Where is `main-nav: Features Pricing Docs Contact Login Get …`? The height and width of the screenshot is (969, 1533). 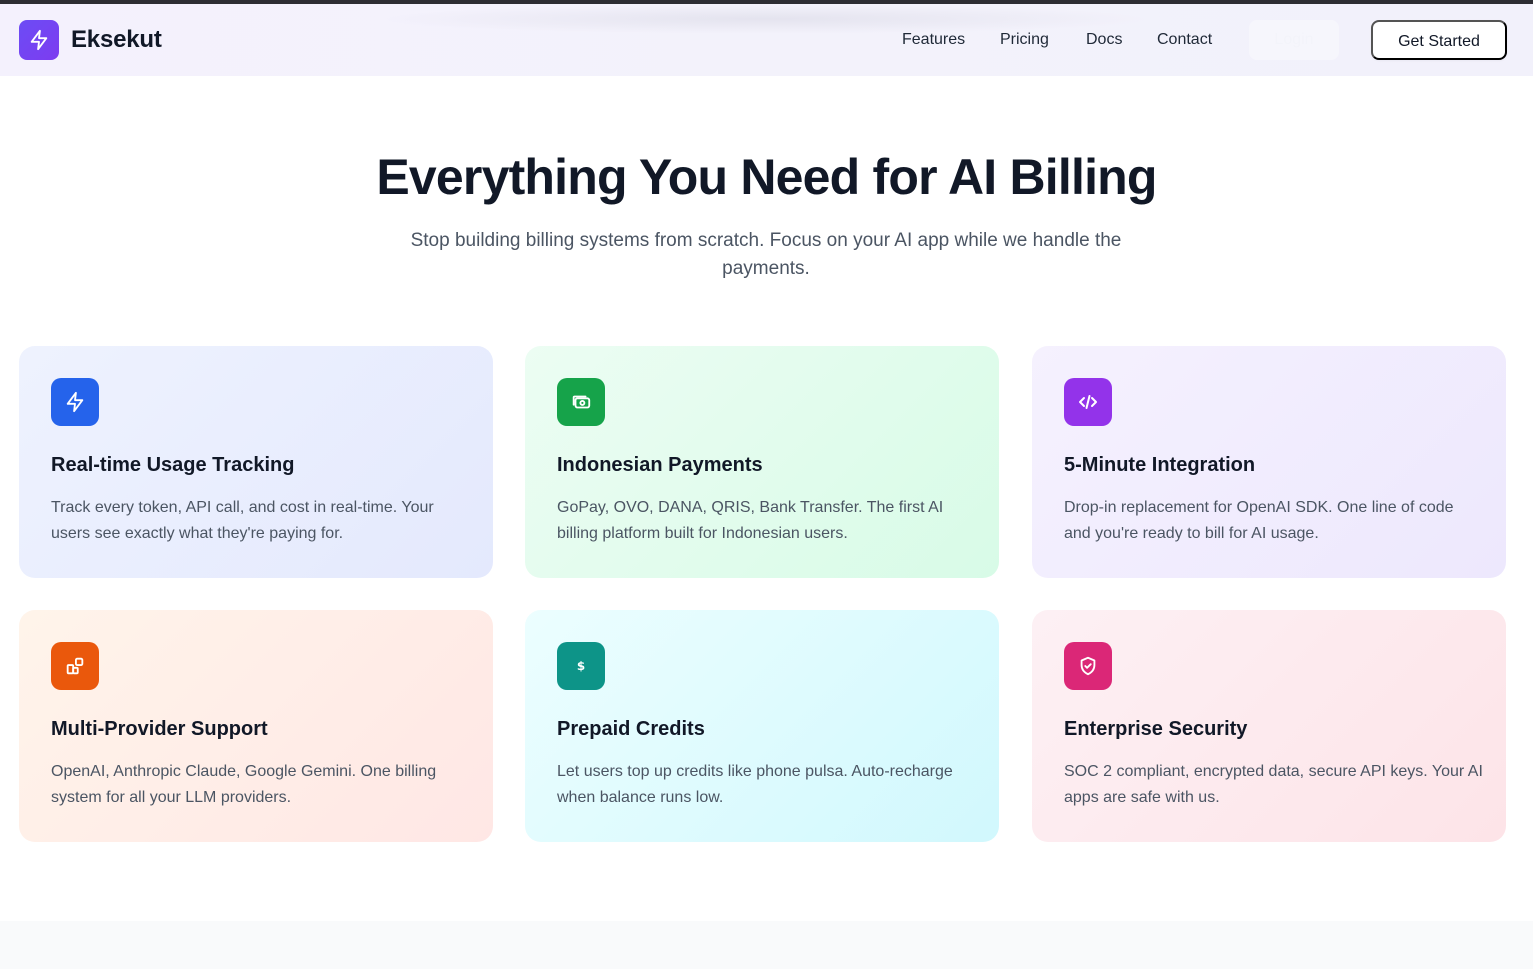 main-nav: Features Pricing Docs Contact Login Get … is located at coordinates (766, 40).